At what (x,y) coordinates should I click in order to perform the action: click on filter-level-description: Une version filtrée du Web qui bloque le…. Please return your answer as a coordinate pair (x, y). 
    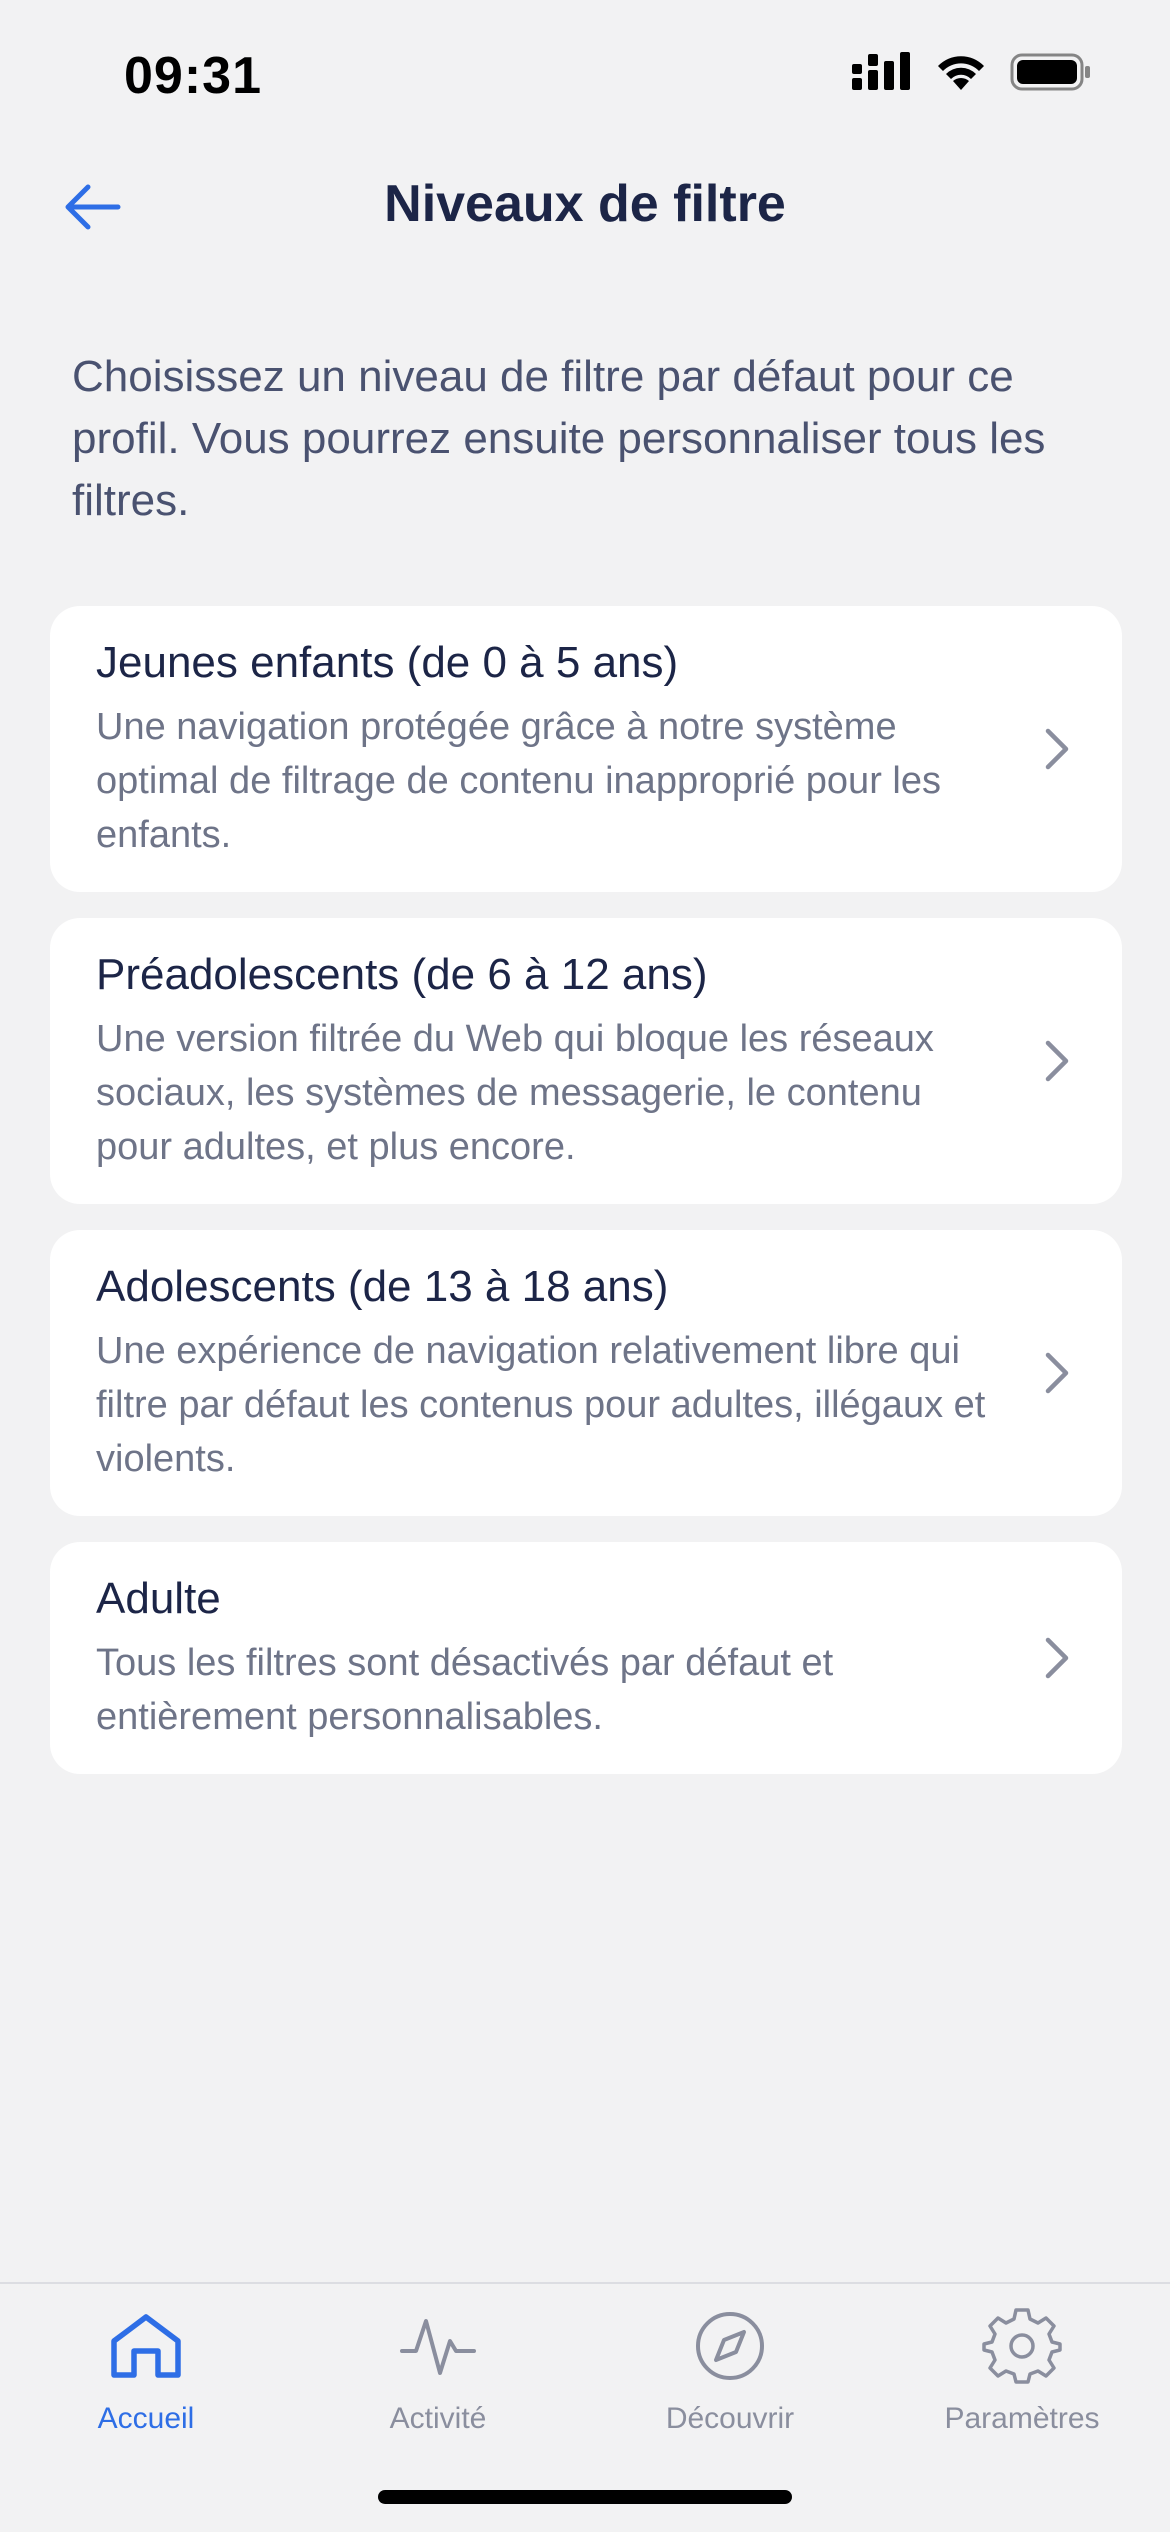
    Looking at the image, I should click on (515, 1093).